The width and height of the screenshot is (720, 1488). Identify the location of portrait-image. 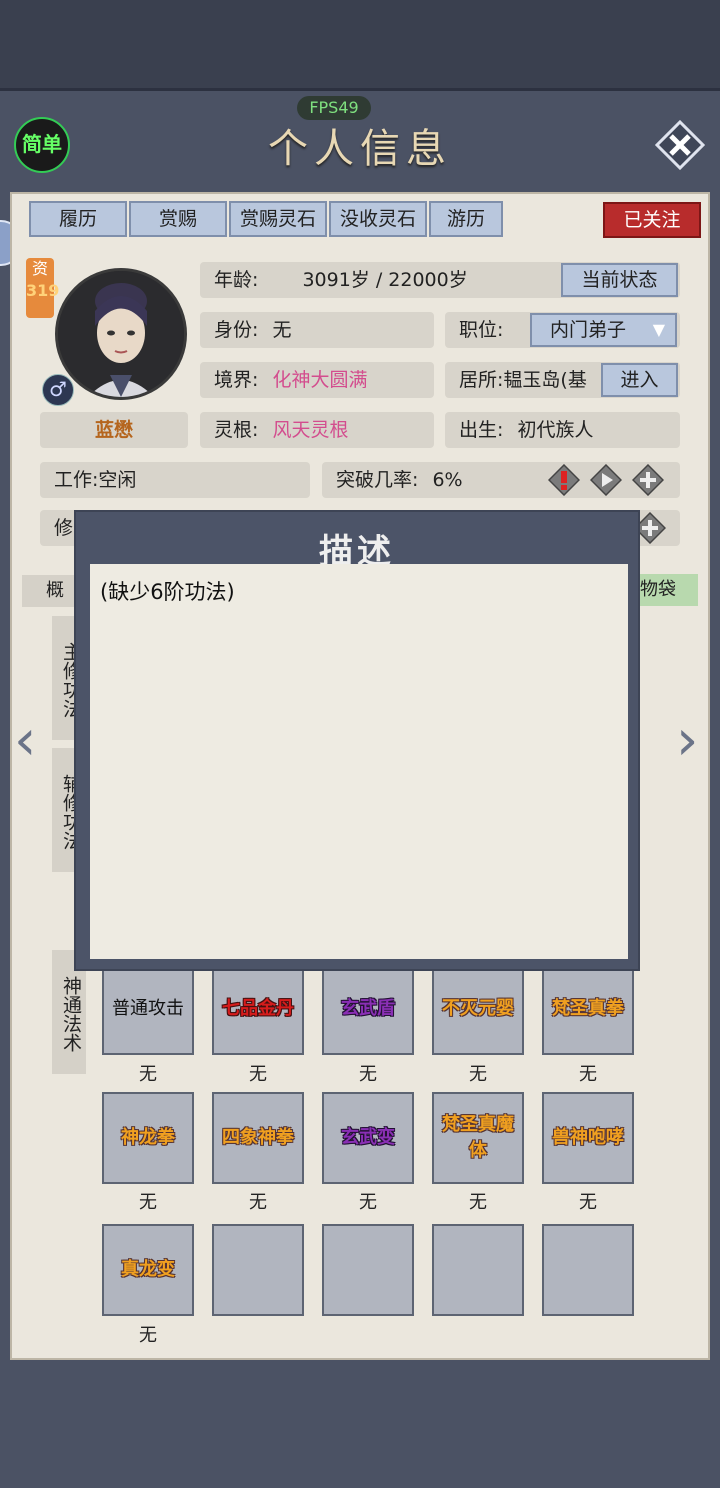
(121, 334).